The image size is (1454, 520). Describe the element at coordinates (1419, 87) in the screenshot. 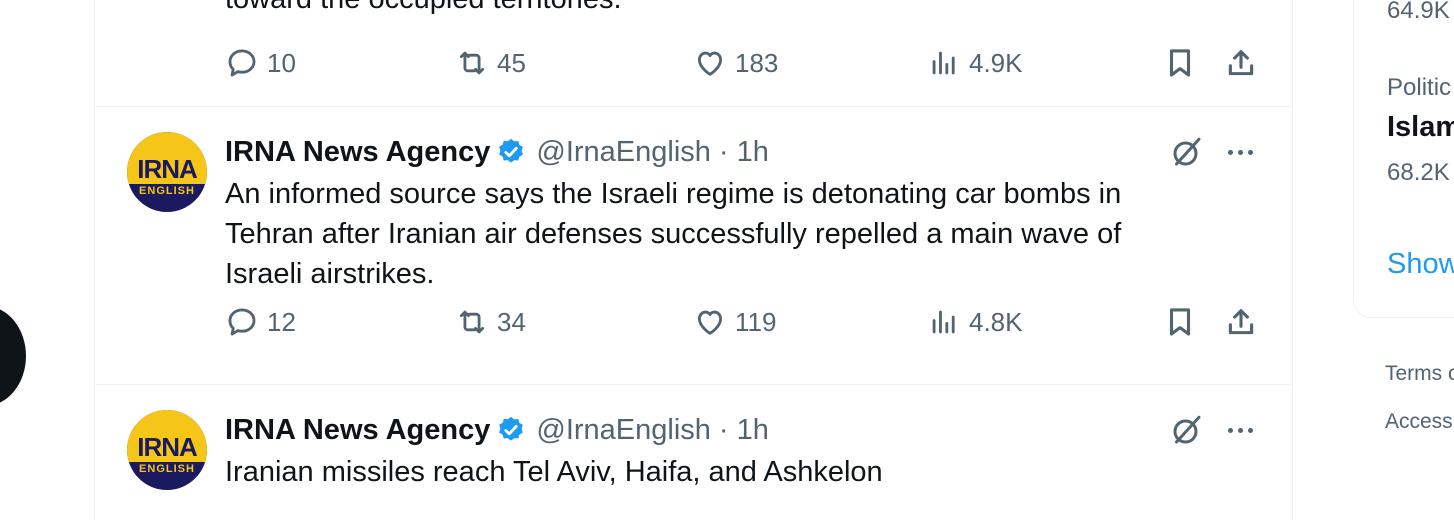

I see `trend-category: Politic` at that location.